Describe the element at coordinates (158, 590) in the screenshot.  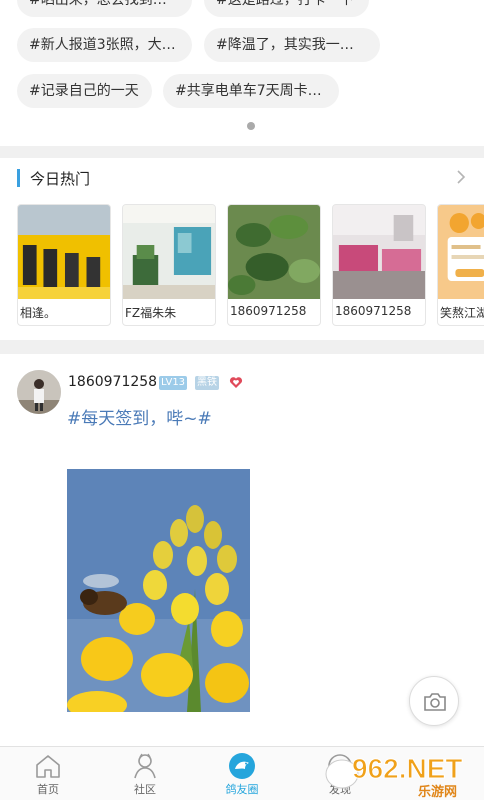
I see `post-photo` at that location.